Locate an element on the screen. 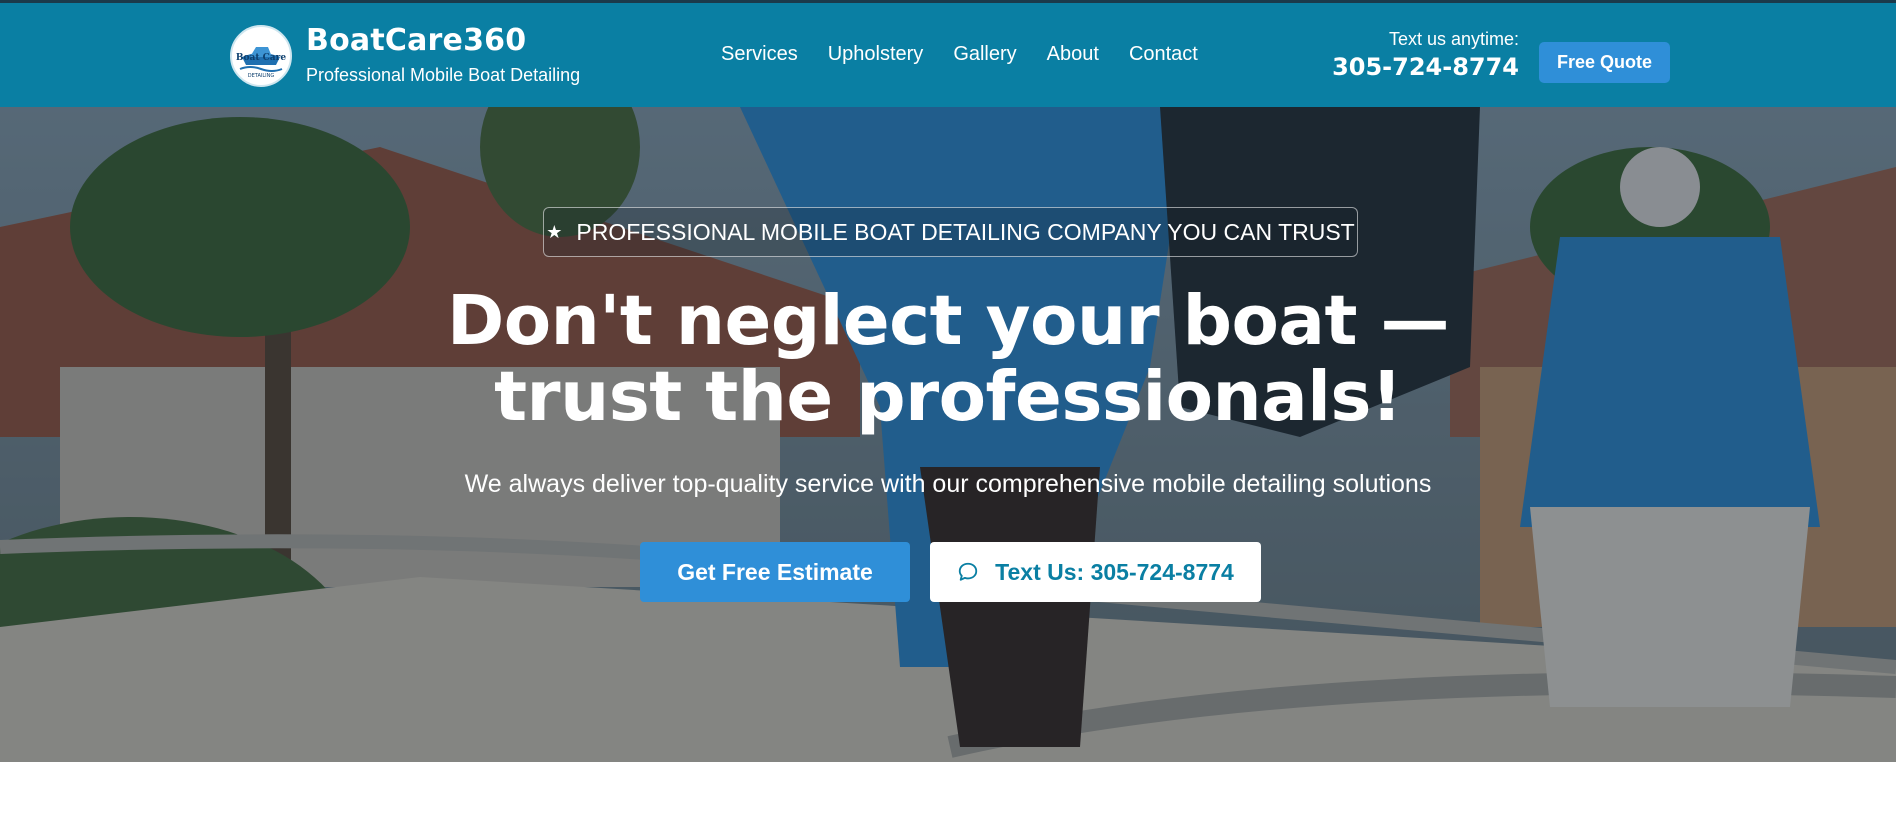  header-phone-link: 305-724-8774 is located at coordinates (1425, 67).